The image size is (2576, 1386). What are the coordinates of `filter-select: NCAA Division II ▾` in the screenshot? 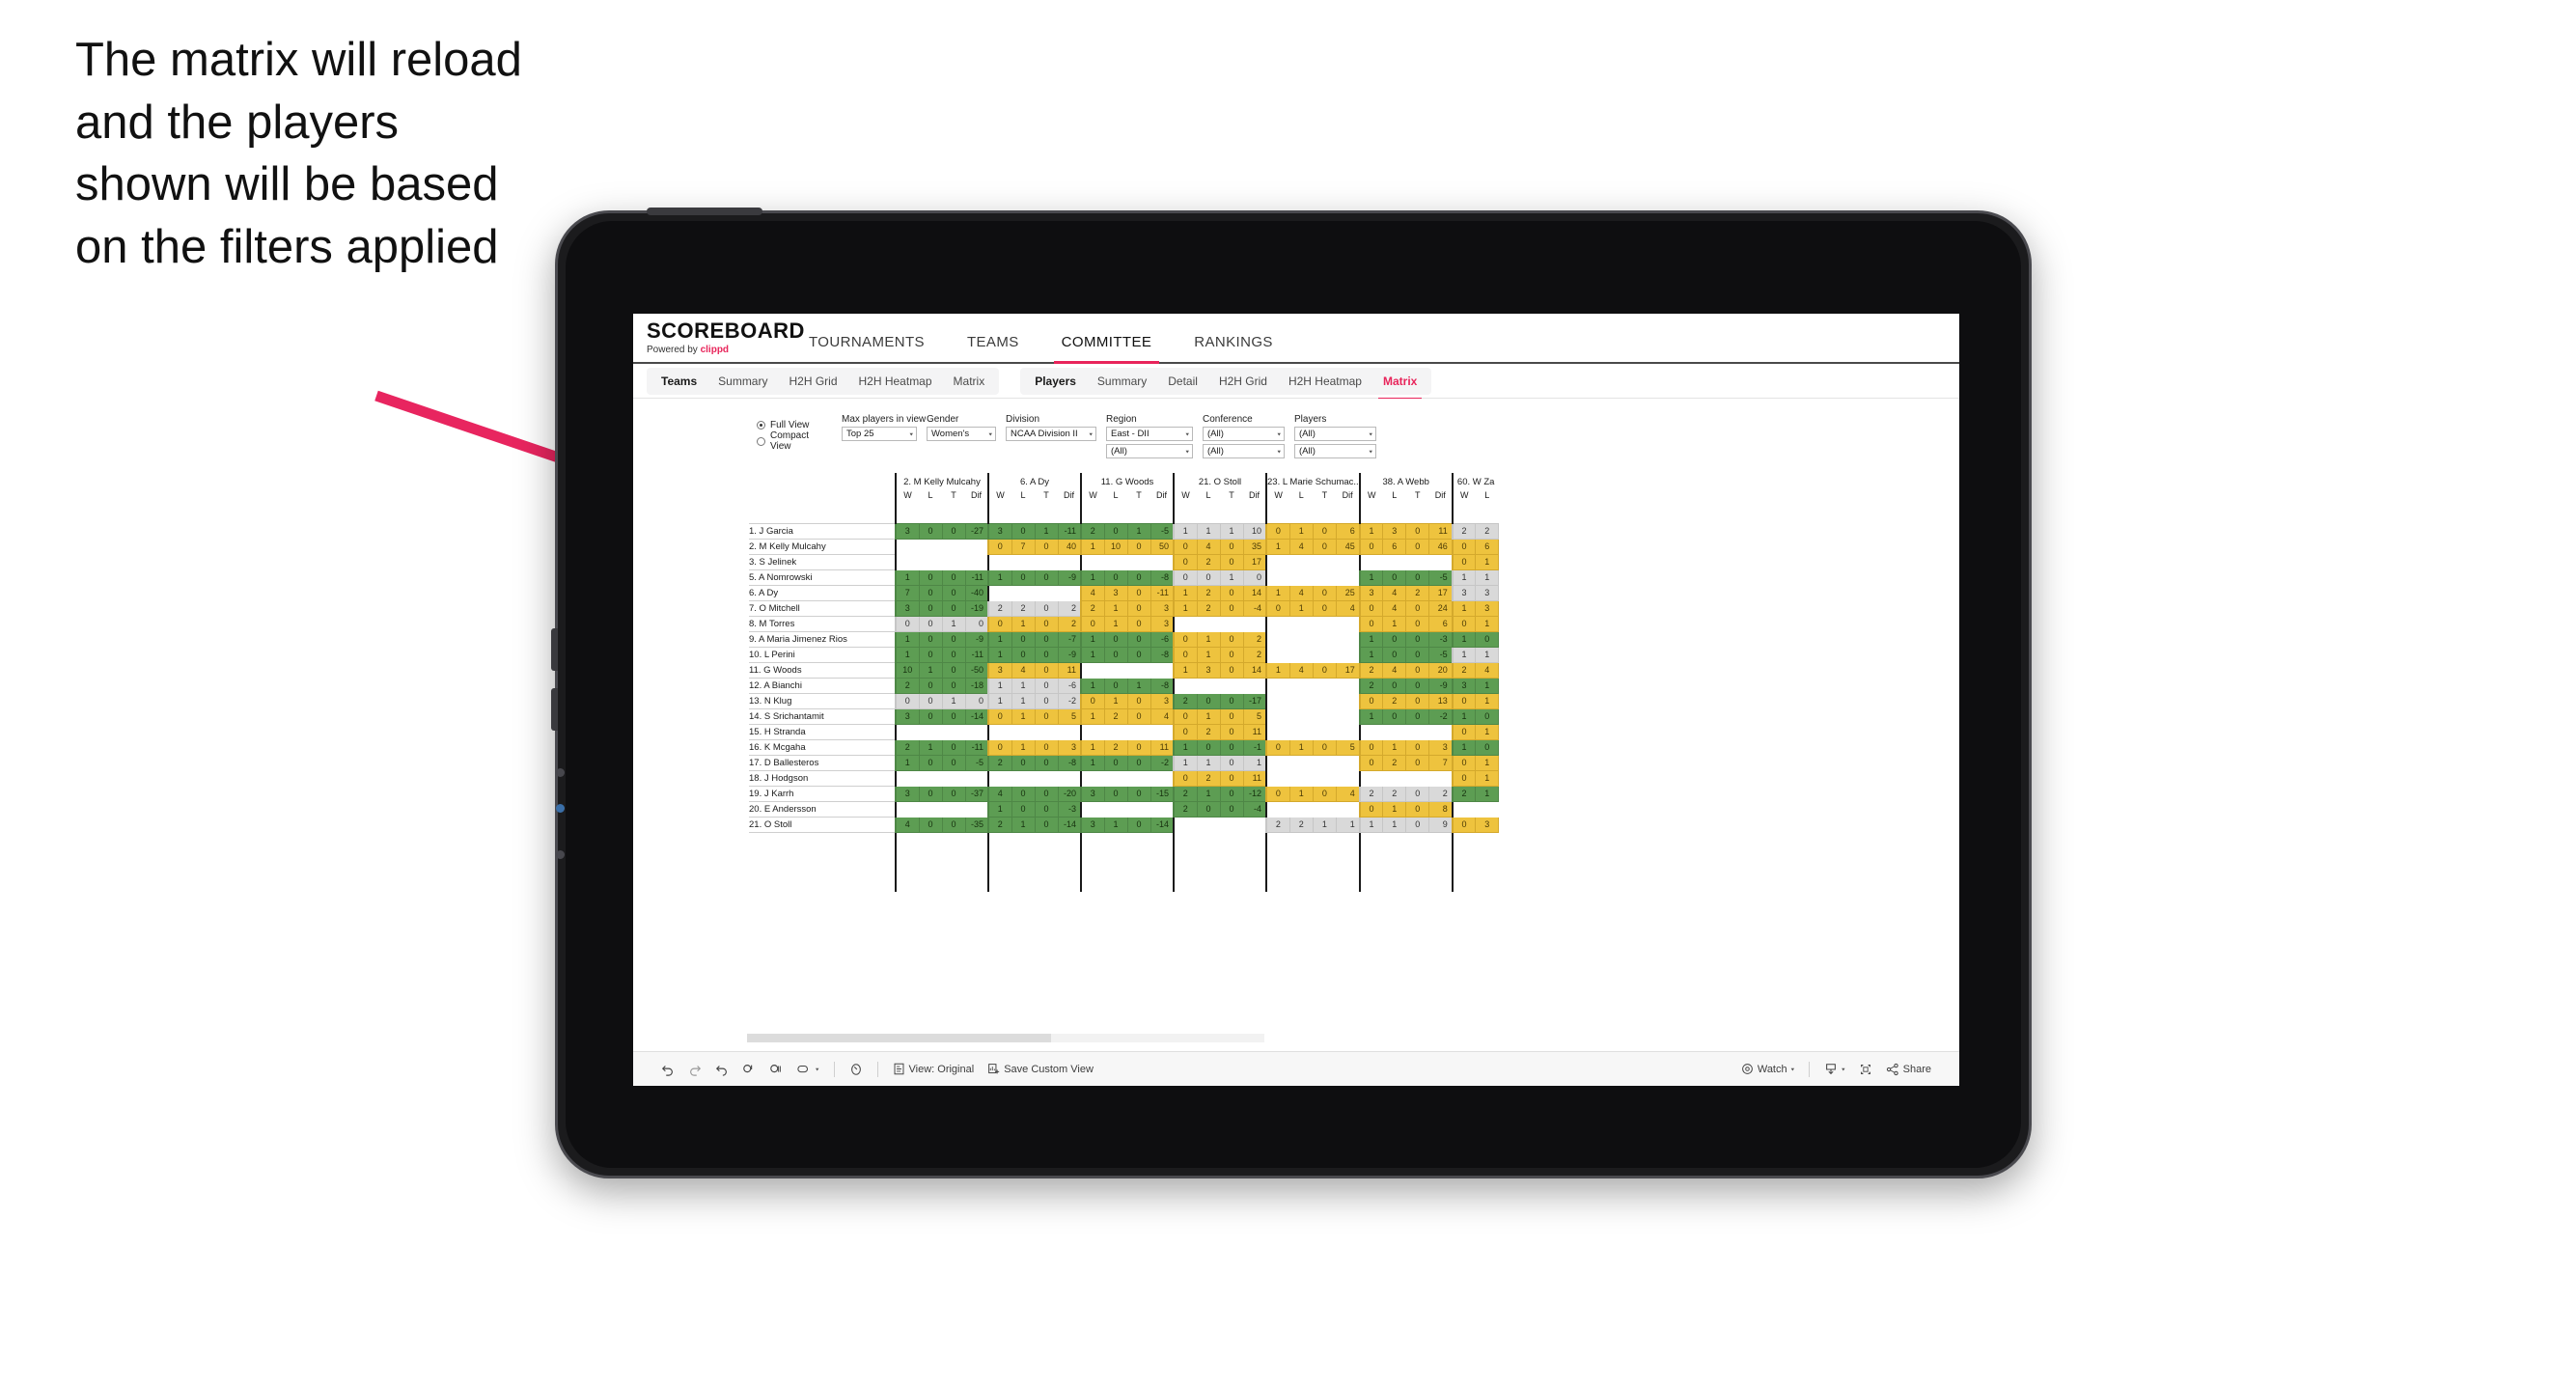 It's located at (1051, 434).